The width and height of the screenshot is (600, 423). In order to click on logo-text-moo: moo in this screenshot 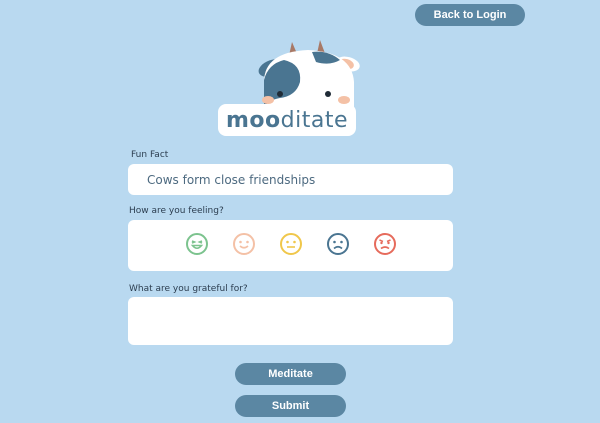, I will do `click(253, 120)`.